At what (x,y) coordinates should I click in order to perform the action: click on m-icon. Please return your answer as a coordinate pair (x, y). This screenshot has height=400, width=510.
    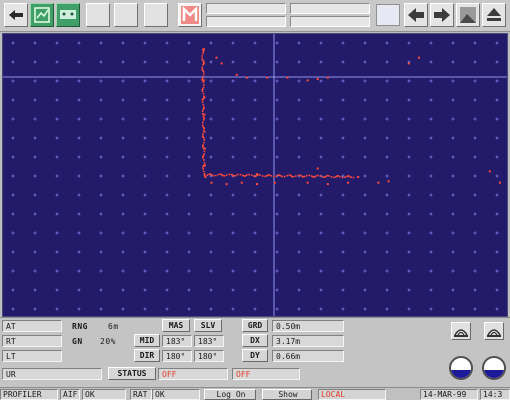
    Looking at the image, I should click on (190, 15).